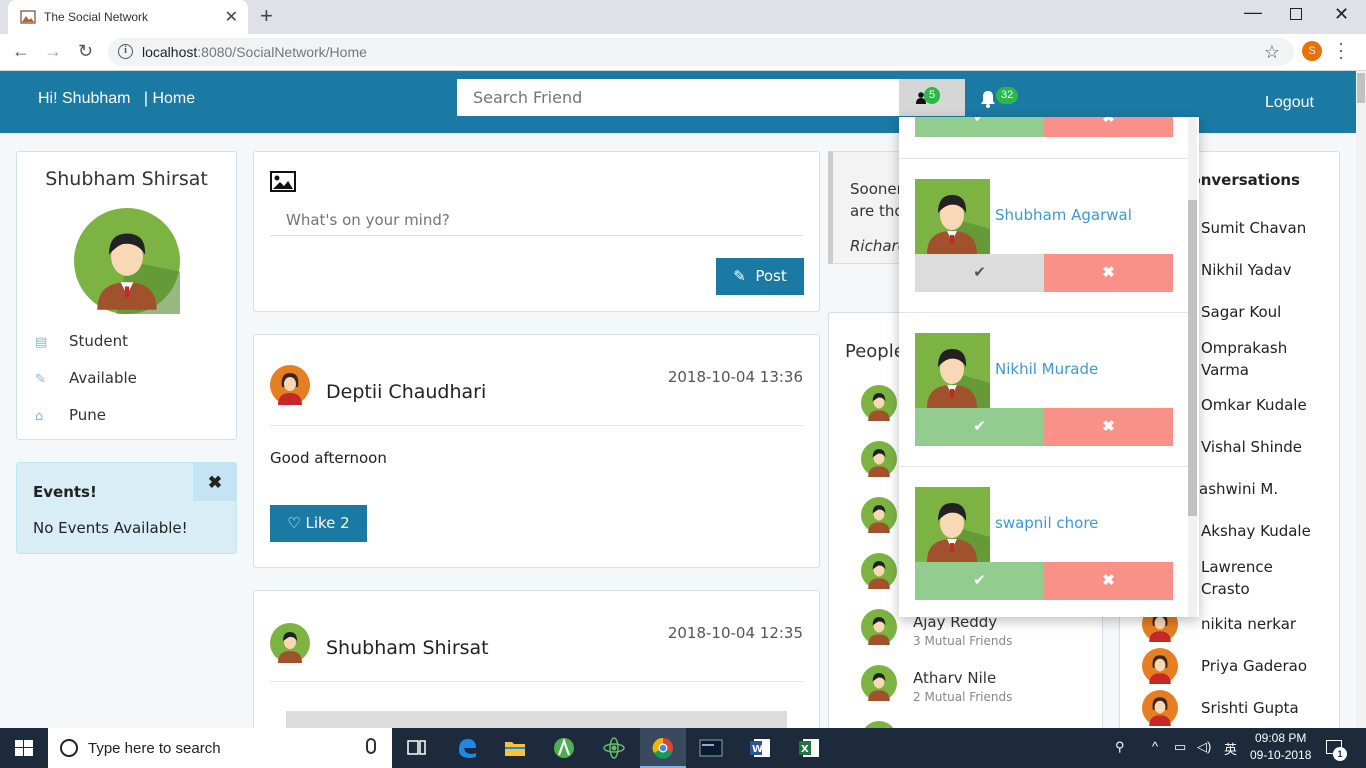  I want to click on browser-menu-icon: · · ·, so click(1341, 50).